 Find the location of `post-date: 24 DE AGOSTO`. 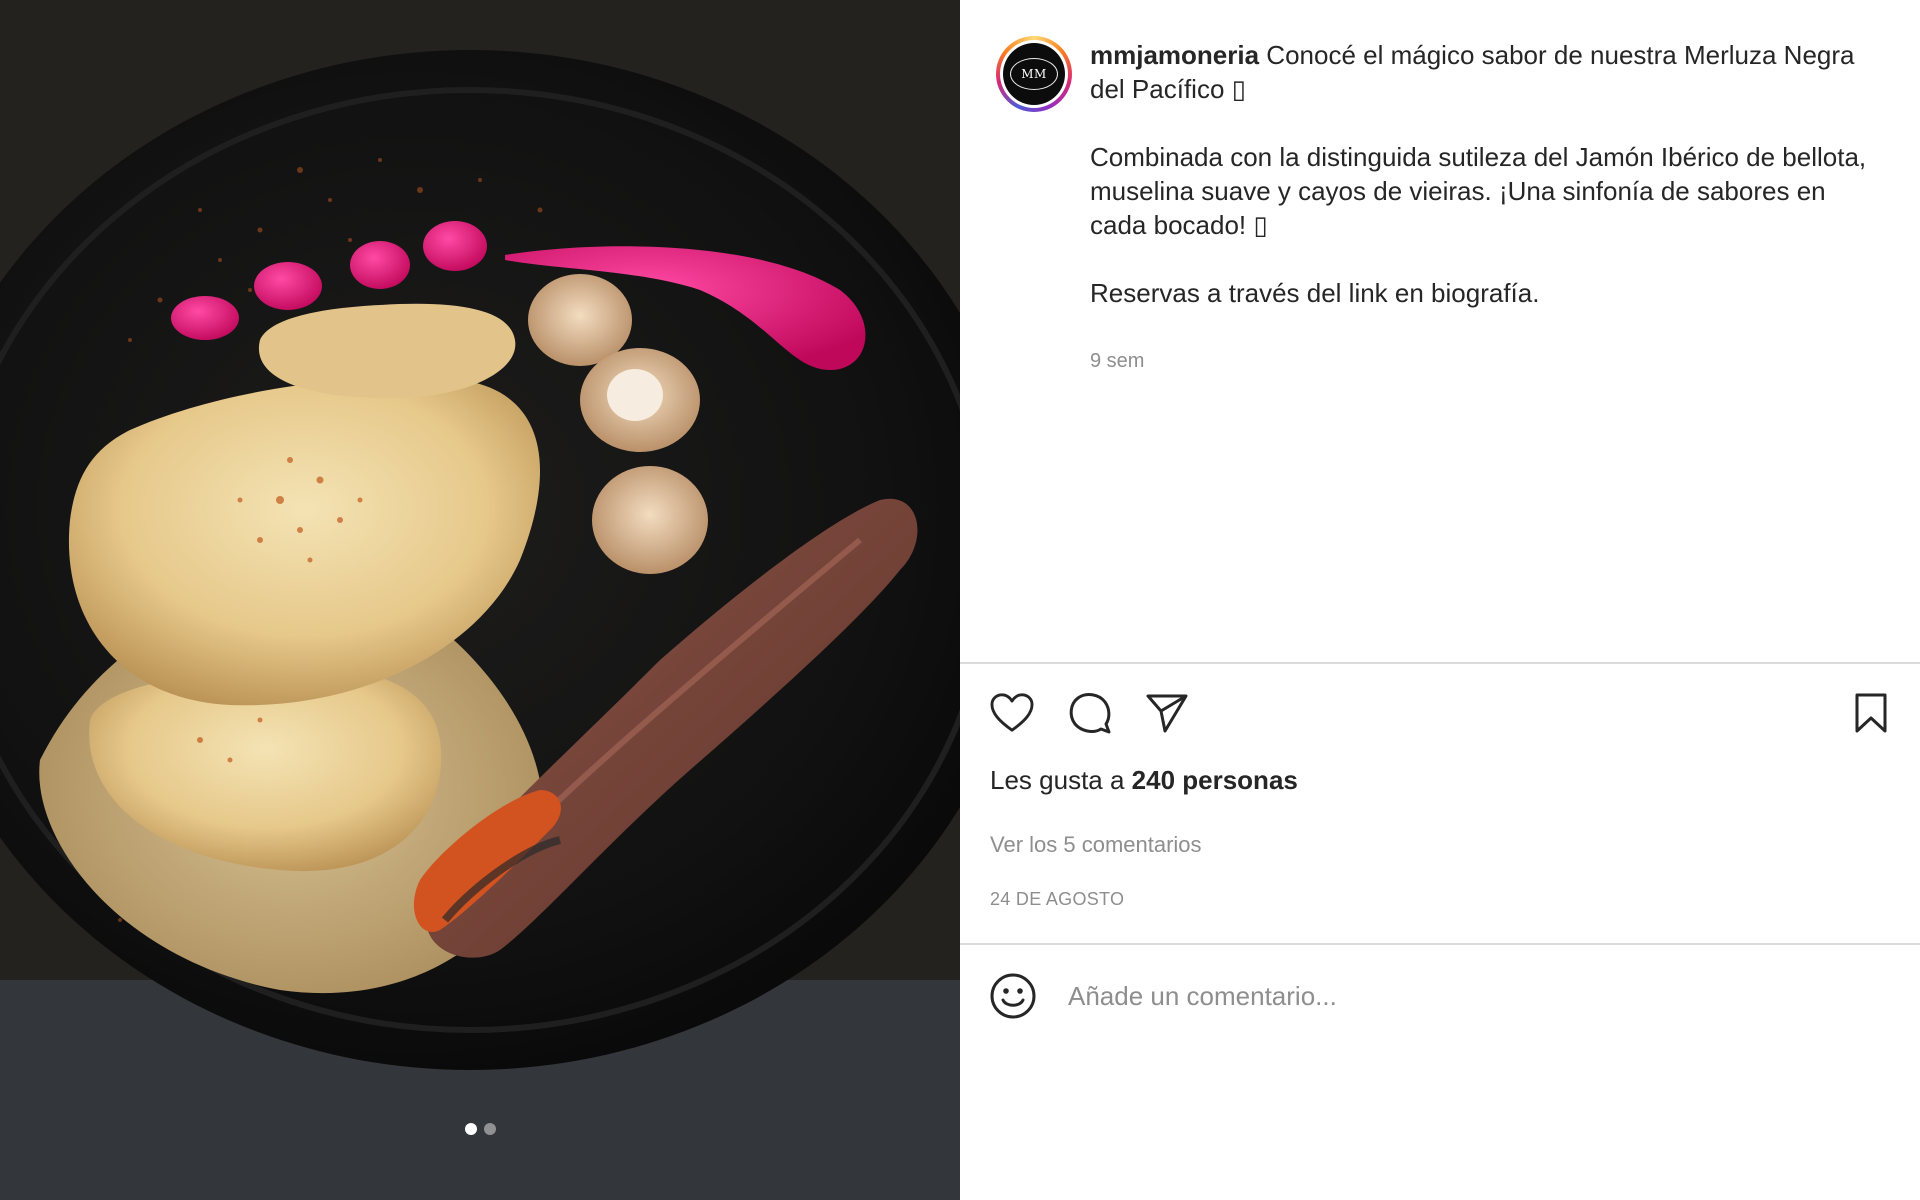

post-date: 24 DE AGOSTO is located at coordinates (1057, 899).